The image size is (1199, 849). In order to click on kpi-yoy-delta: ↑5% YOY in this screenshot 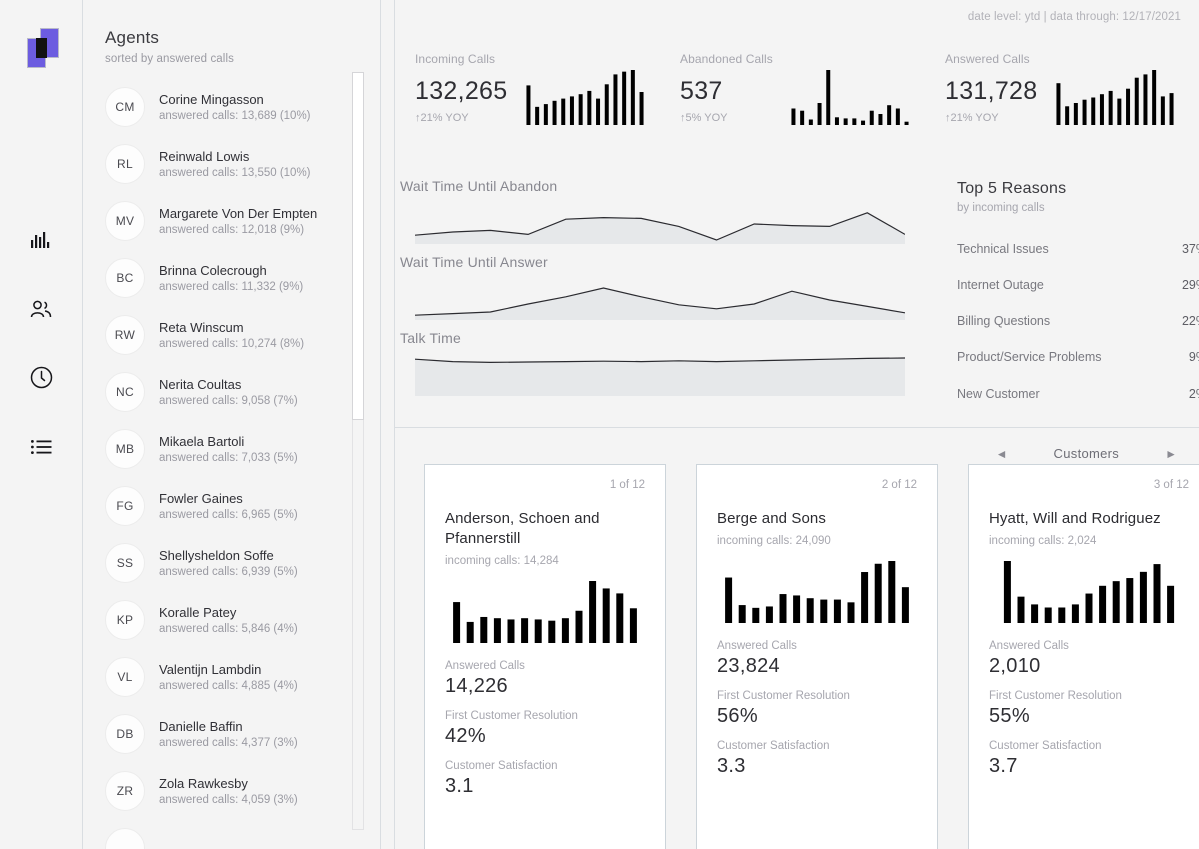, I will do `click(704, 118)`.